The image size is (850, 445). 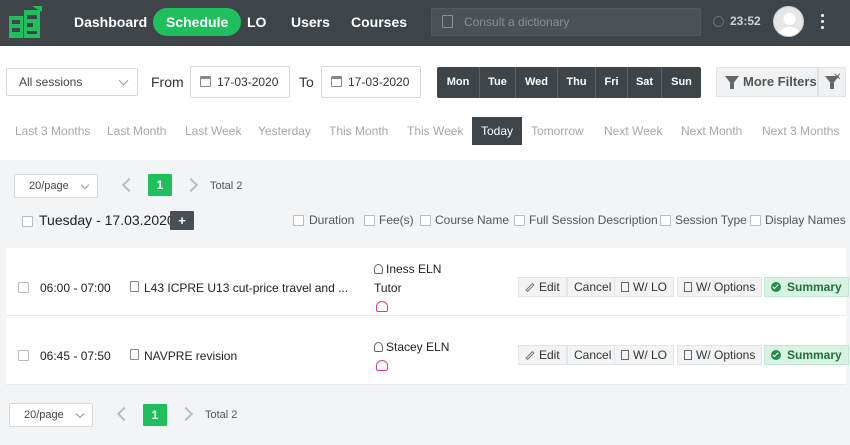 What do you see at coordinates (612, 82) in the screenshot?
I see `day-fri: Fri` at bounding box center [612, 82].